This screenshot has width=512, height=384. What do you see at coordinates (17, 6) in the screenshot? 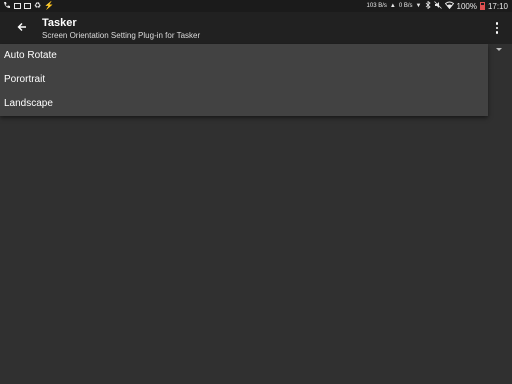
I see `message-icon` at bounding box center [17, 6].